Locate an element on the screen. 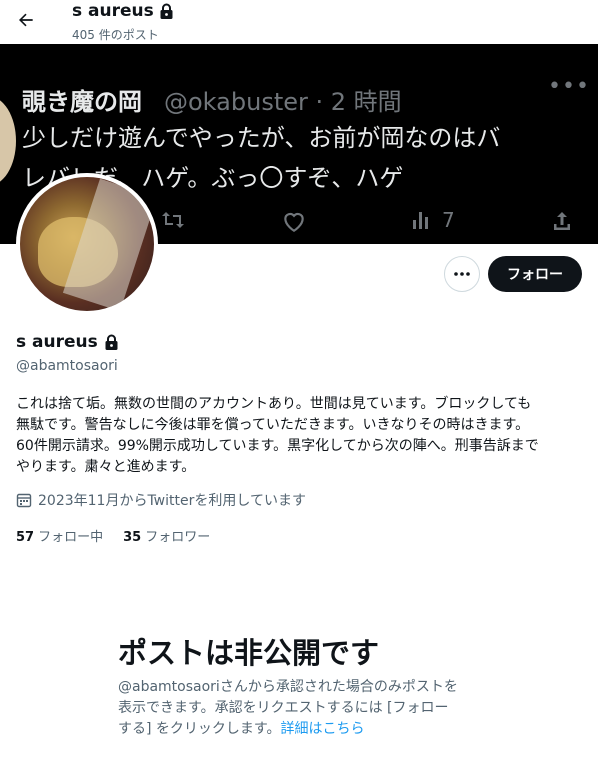 The image size is (598, 761). more-icon is located at coordinates (462, 274).